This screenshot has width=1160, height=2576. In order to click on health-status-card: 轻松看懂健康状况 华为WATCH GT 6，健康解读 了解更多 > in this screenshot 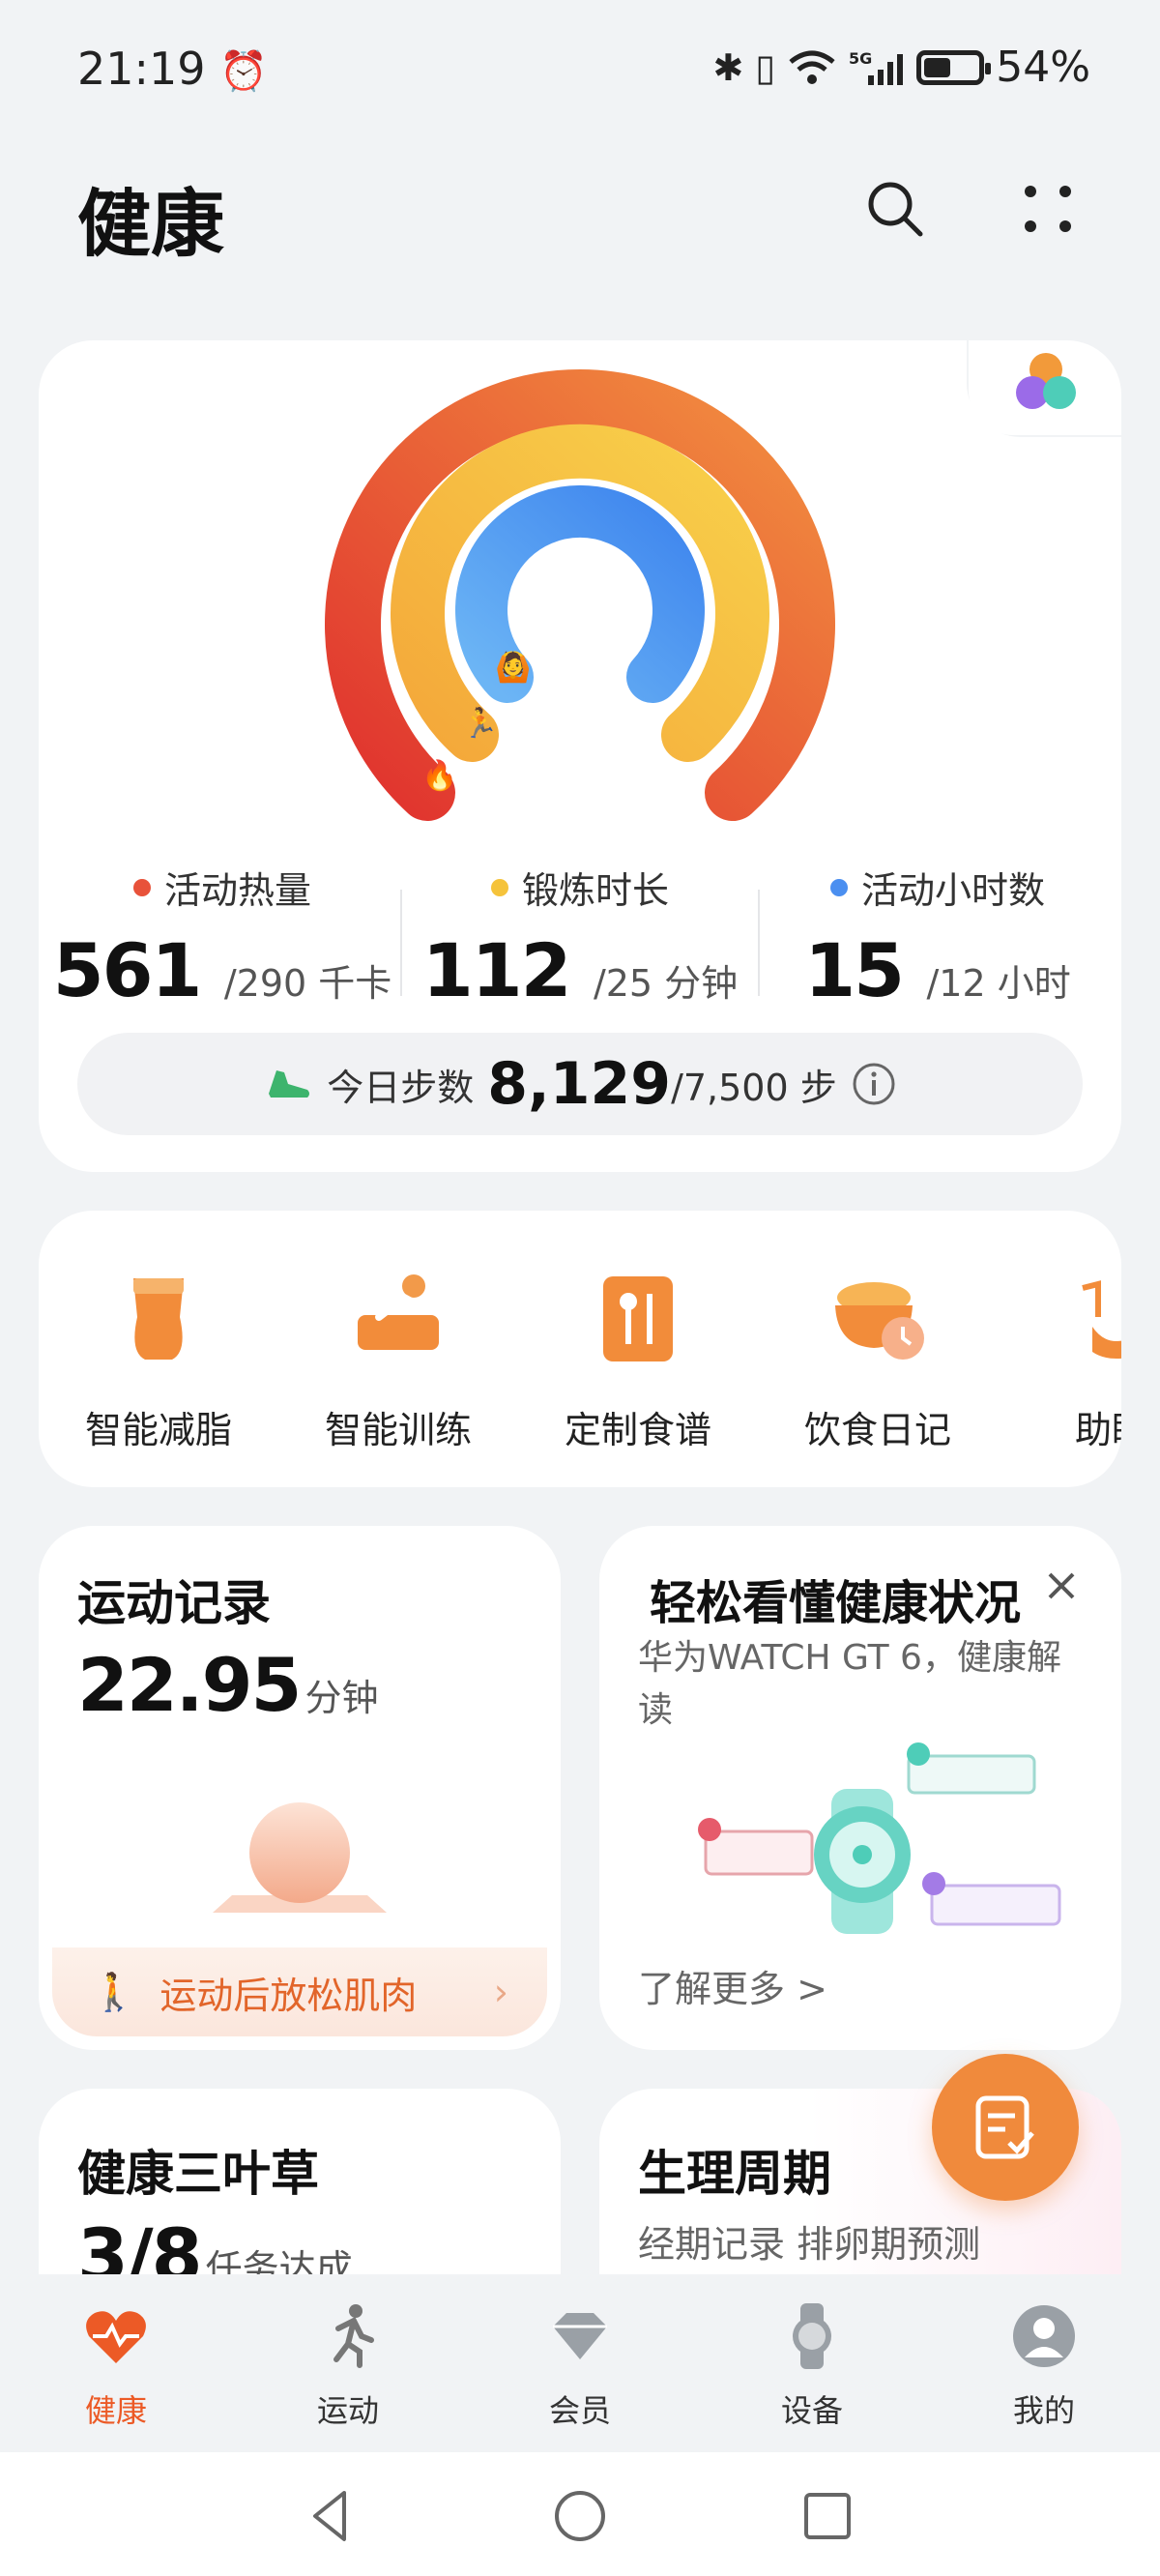, I will do `click(860, 1788)`.